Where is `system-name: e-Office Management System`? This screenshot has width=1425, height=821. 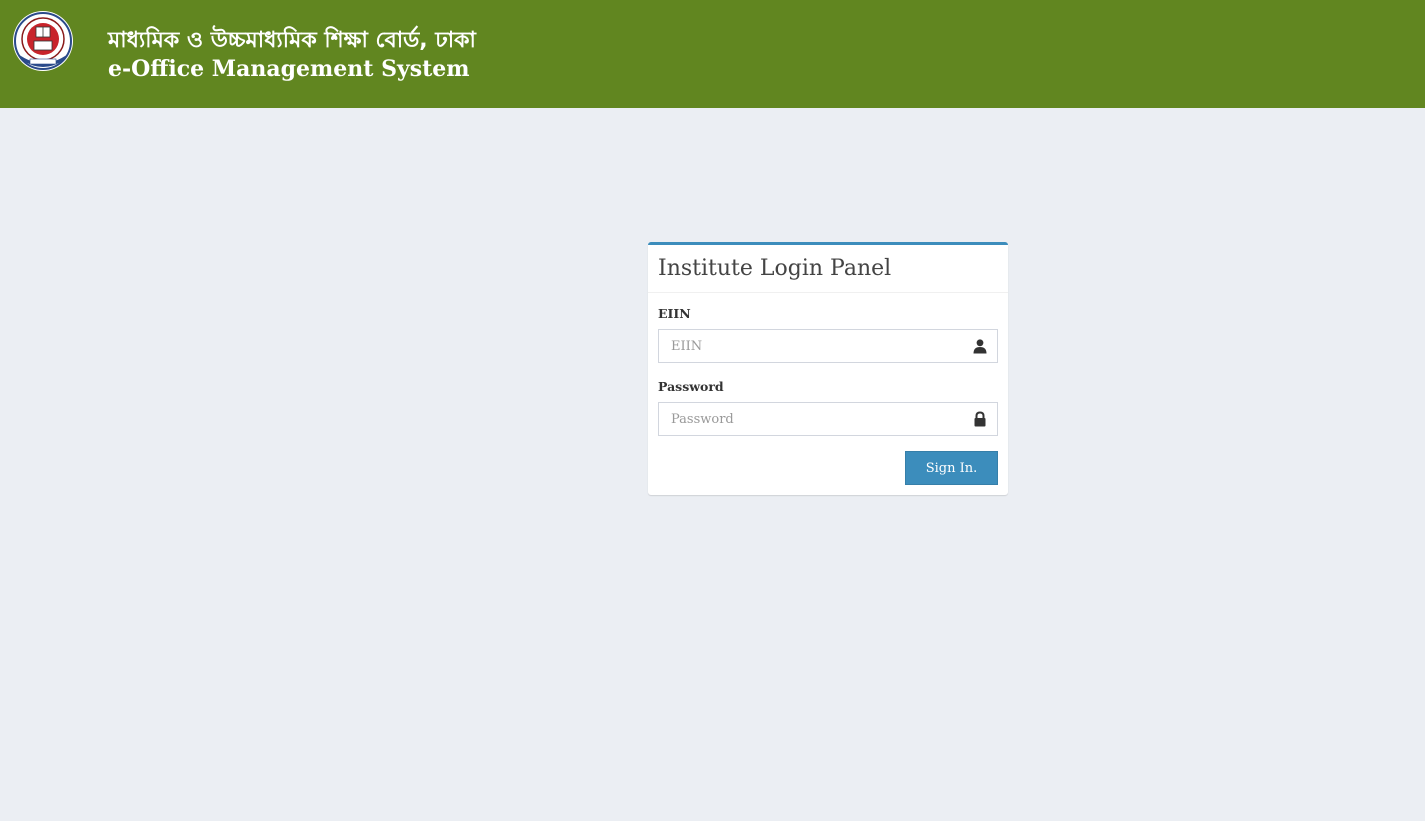 system-name: e-Office Management System is located at coordinates (289, 69).